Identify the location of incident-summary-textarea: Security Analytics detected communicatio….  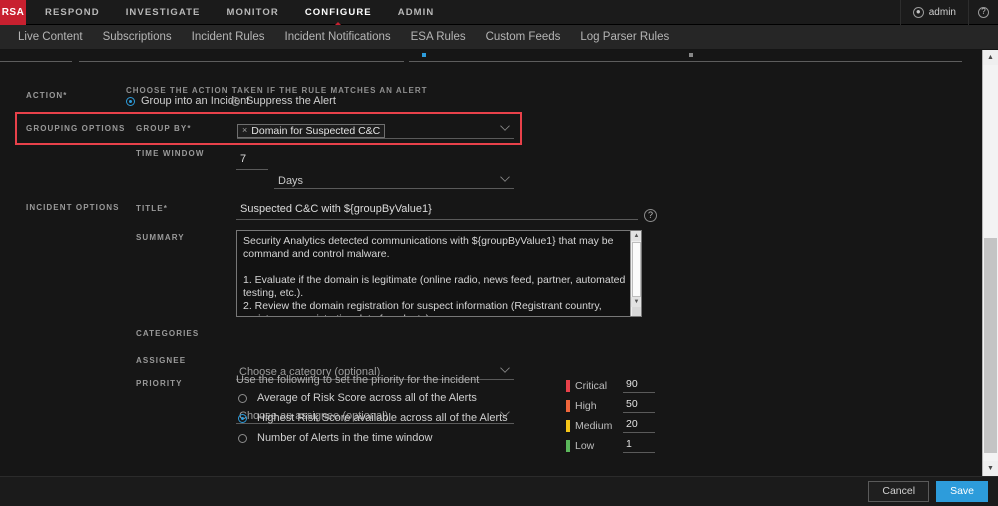
(439, 273).